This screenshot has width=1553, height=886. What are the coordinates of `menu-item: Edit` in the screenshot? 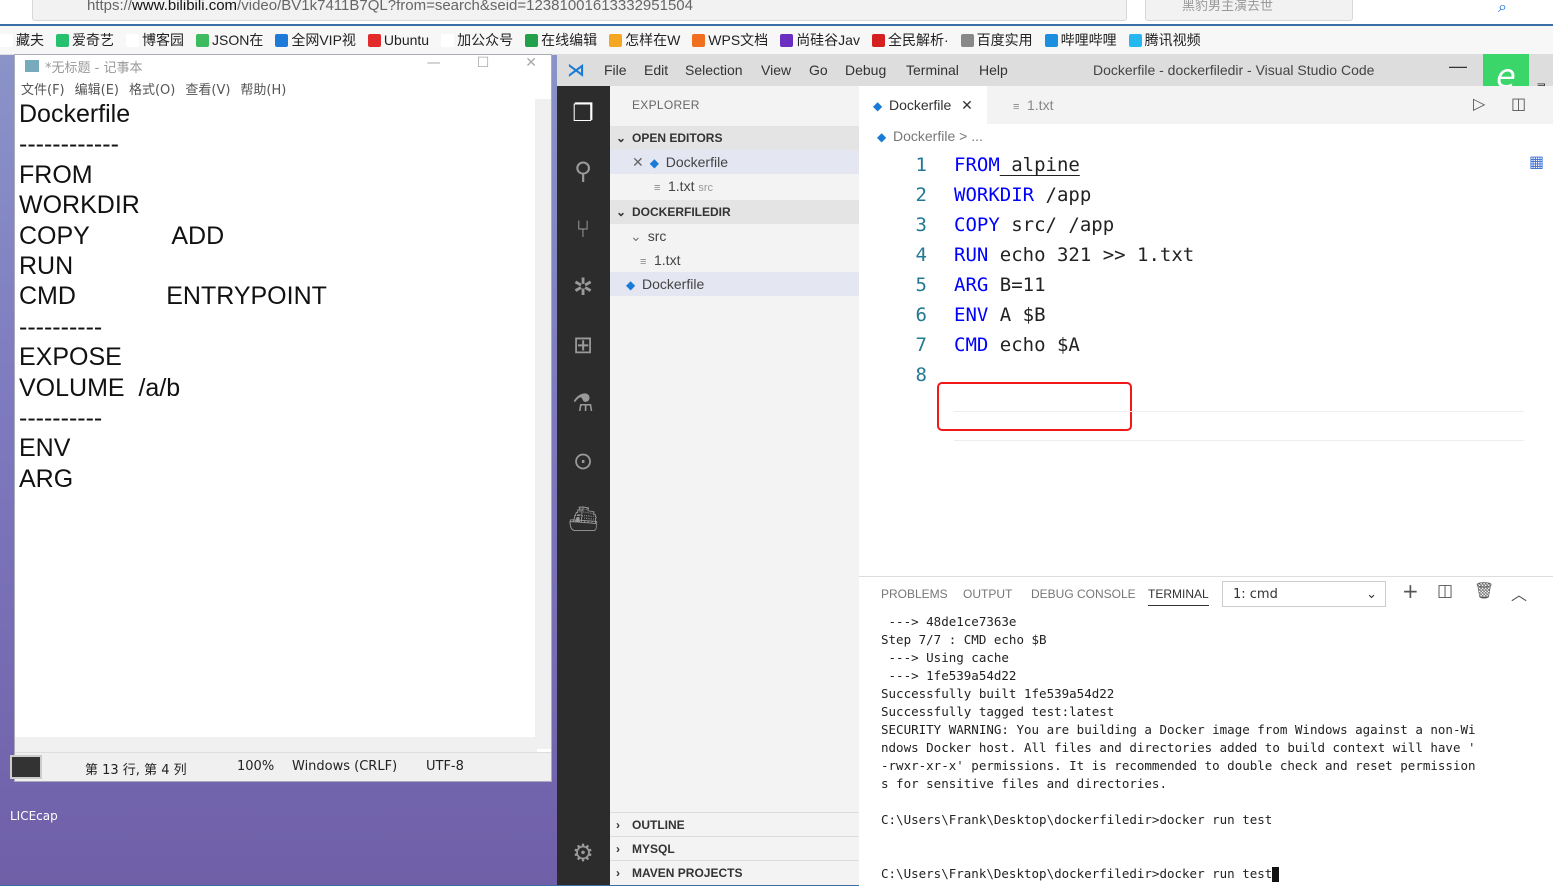 It's located at (656, 70).